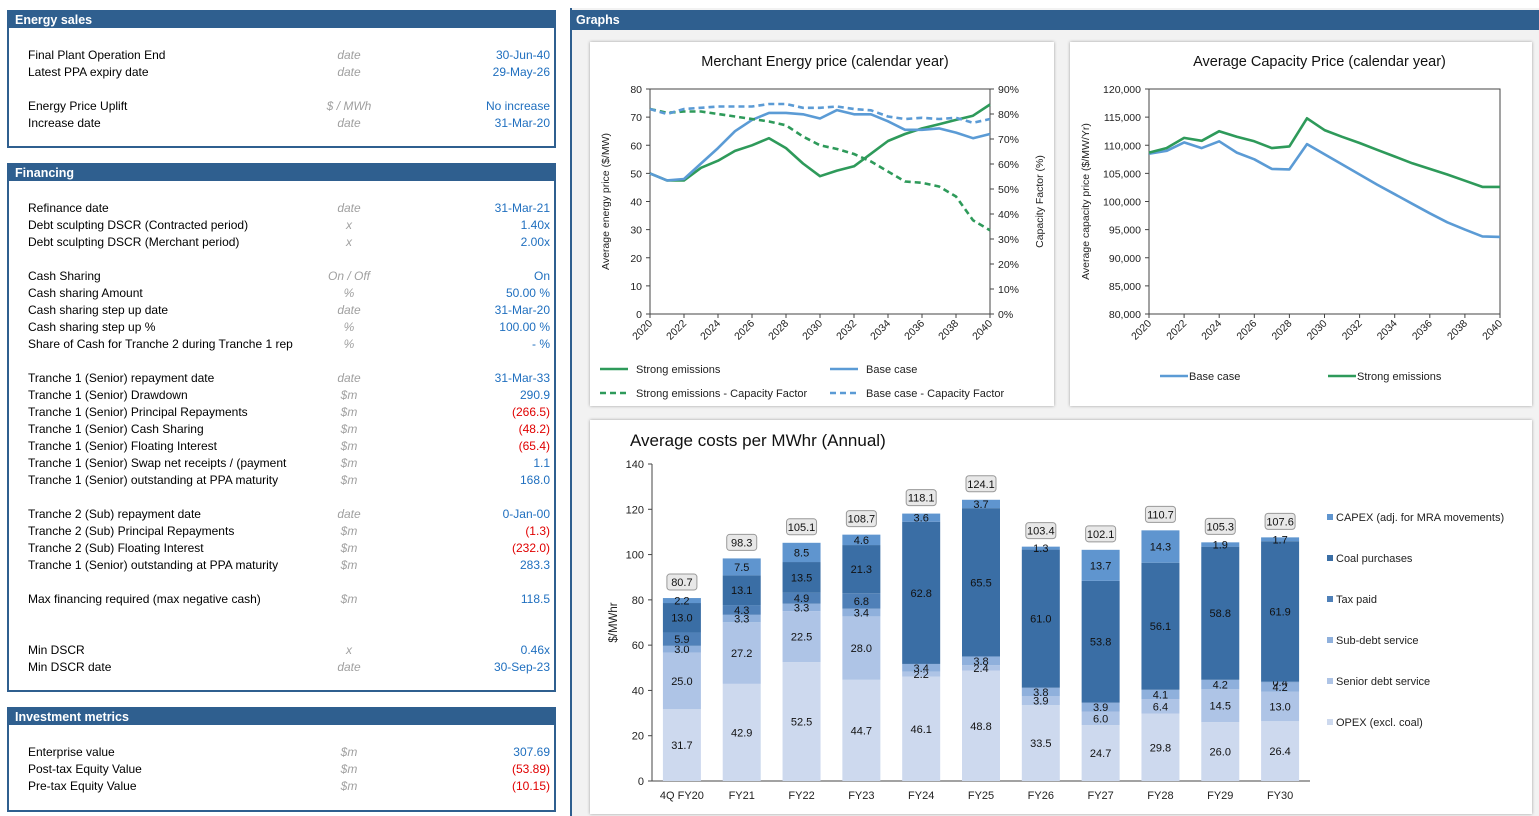  I want to click on x-tick-label: 2024, so click(1211, 330).